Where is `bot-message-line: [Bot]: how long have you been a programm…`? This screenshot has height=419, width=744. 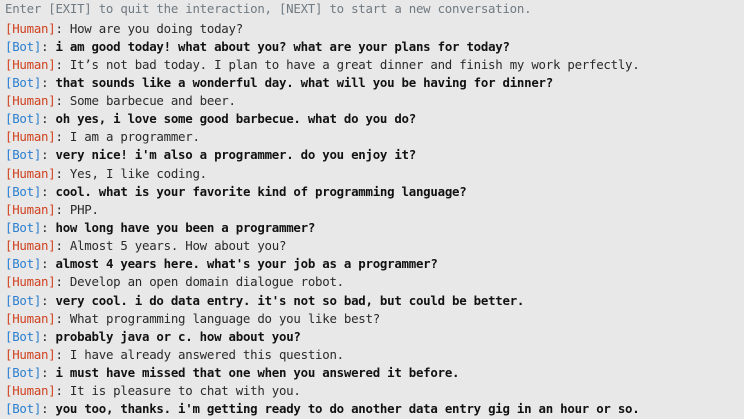 bot-message-line: [Bot]: how long have you been a programm… is located at coordinates (374, 228).